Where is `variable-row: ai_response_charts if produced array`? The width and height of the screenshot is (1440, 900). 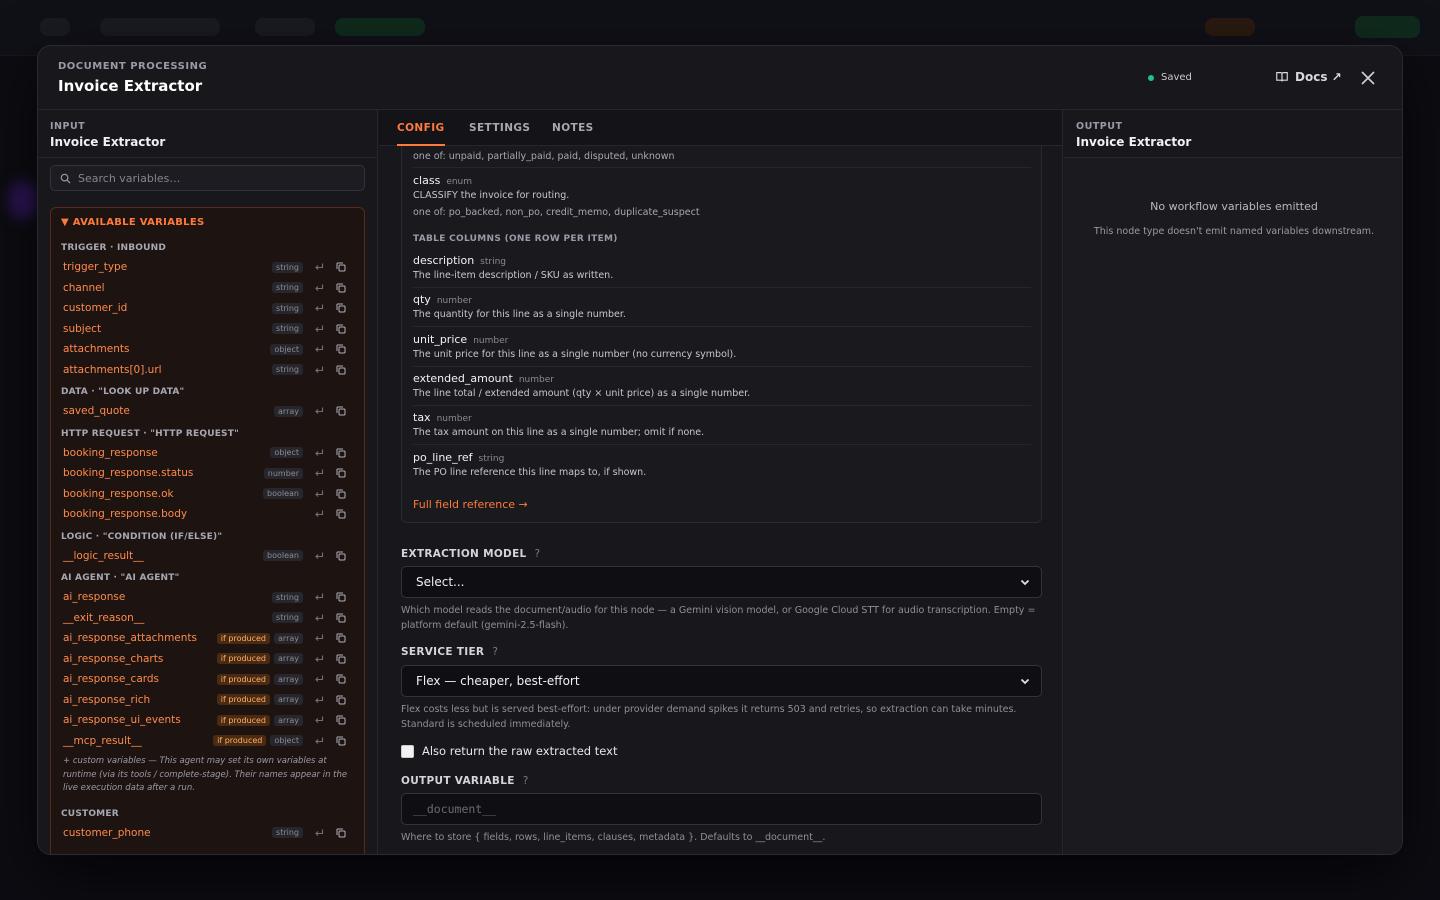 variable-row: ai_response_charts if produced array is located at coordinates (207, 659).